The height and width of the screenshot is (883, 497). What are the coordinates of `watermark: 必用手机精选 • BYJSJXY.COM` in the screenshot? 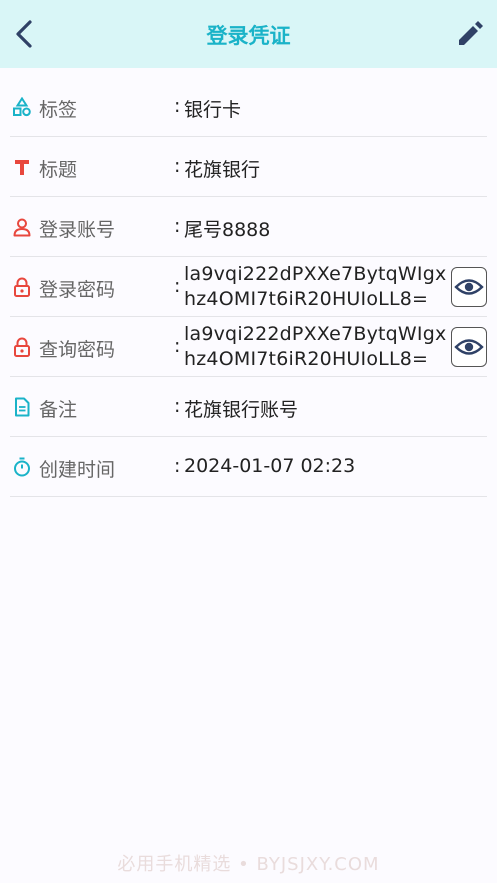 It's located at (248, 864).